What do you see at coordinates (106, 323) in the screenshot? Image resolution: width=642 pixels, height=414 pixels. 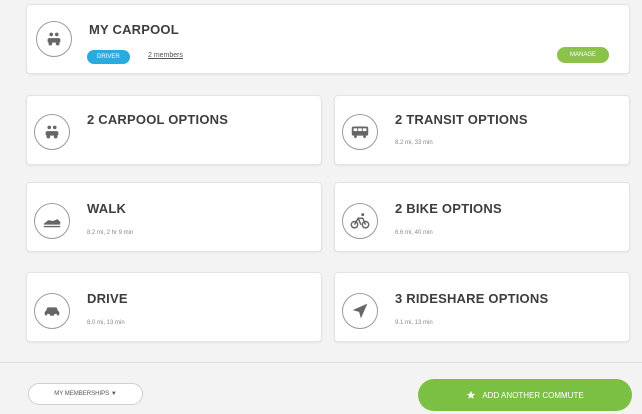 I see `option-detail: 8.0 mi, 13 min` at bounding box center [106, 323].